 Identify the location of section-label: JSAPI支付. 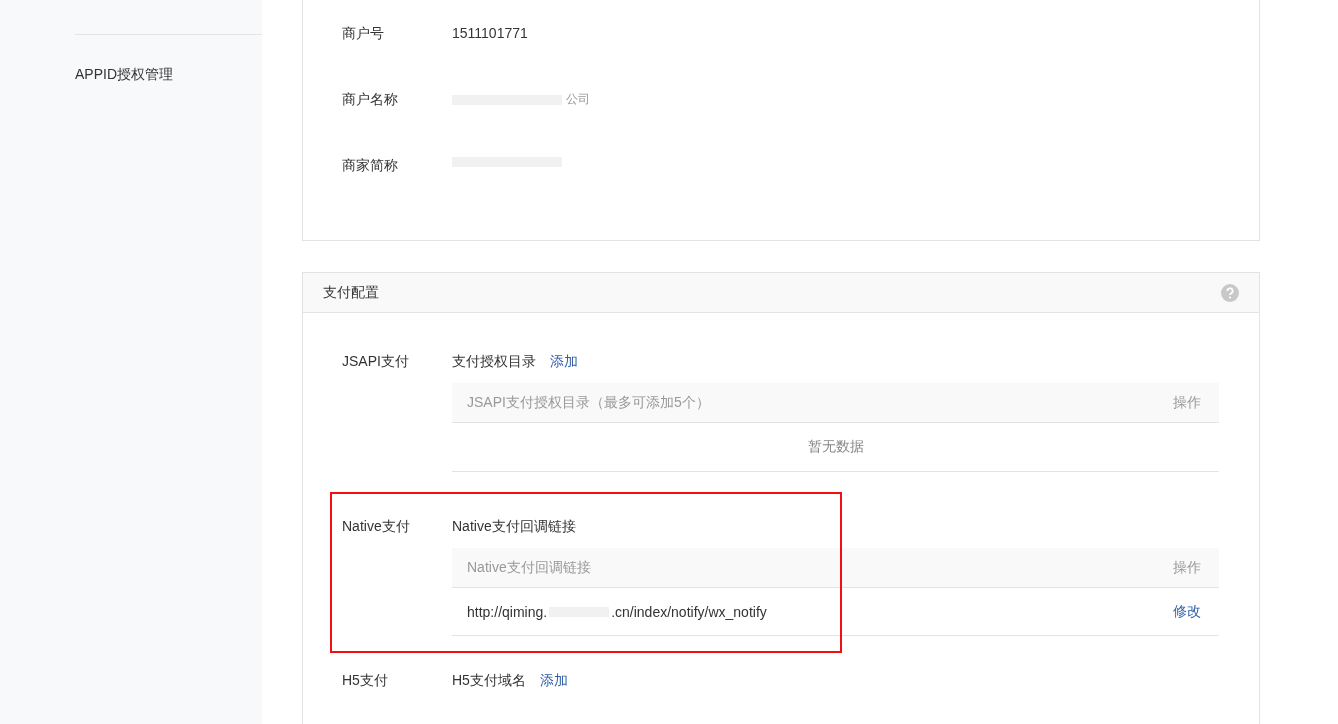
(375, 362).